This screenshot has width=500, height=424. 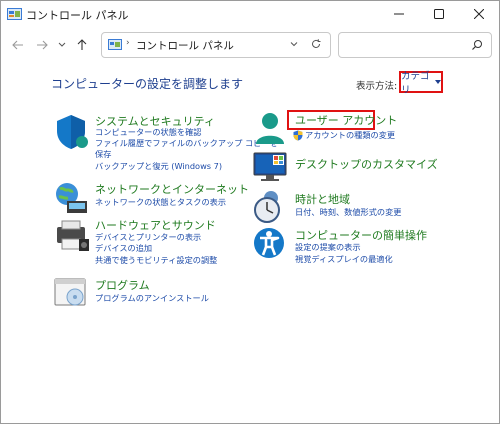 What do you see at coordinates (147, 84) in the screenshot?
I see `page-heading: コンピューターの設定を調整します` at bounding box center [147, 84].